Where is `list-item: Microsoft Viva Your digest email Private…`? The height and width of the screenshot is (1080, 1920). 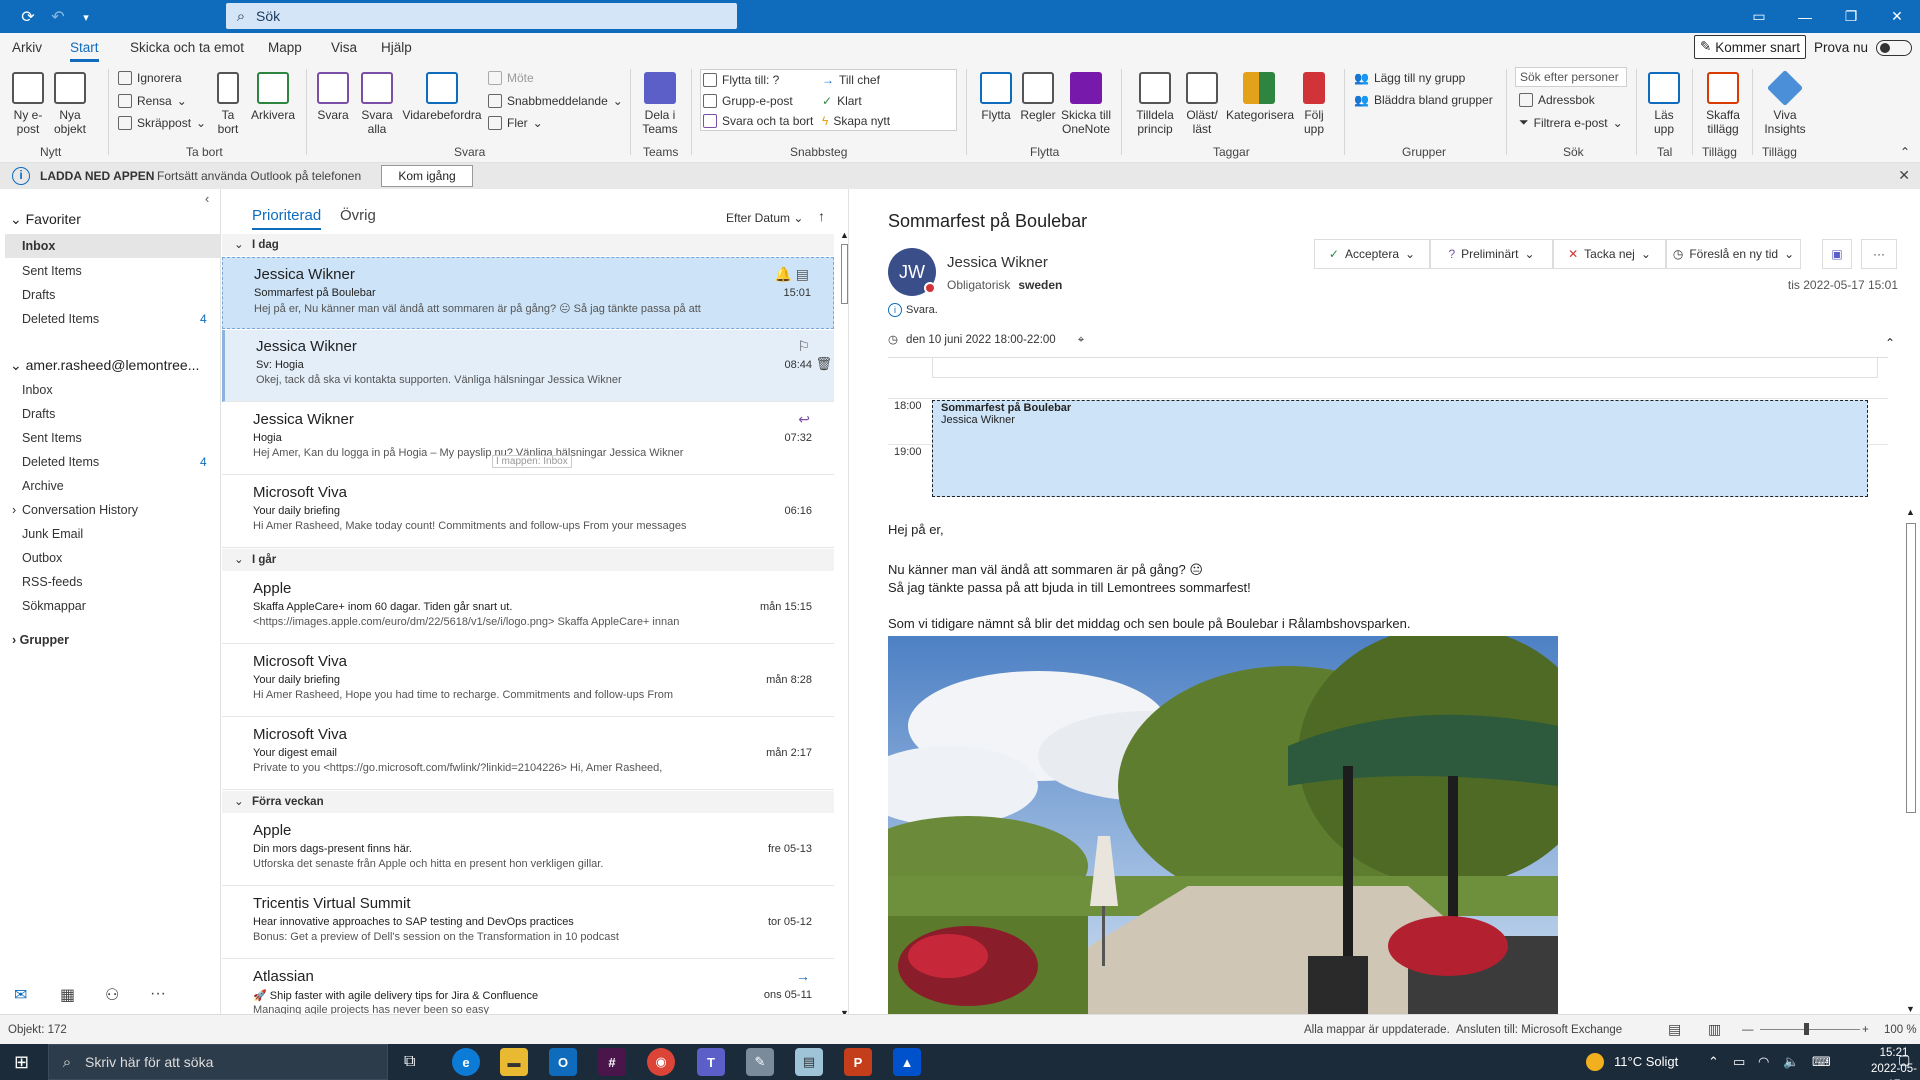 list-item: Microsoft Viva Your digest email Private… is located at coordinates (528, 754).